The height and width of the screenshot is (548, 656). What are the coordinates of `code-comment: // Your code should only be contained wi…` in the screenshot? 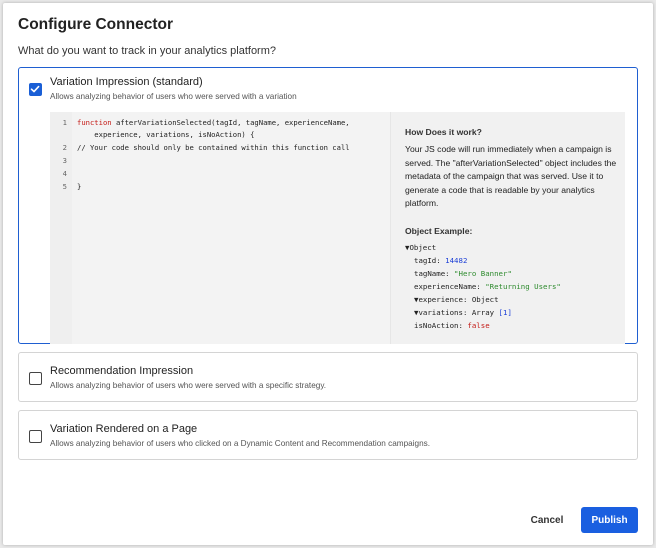 It's located at (213, 147).